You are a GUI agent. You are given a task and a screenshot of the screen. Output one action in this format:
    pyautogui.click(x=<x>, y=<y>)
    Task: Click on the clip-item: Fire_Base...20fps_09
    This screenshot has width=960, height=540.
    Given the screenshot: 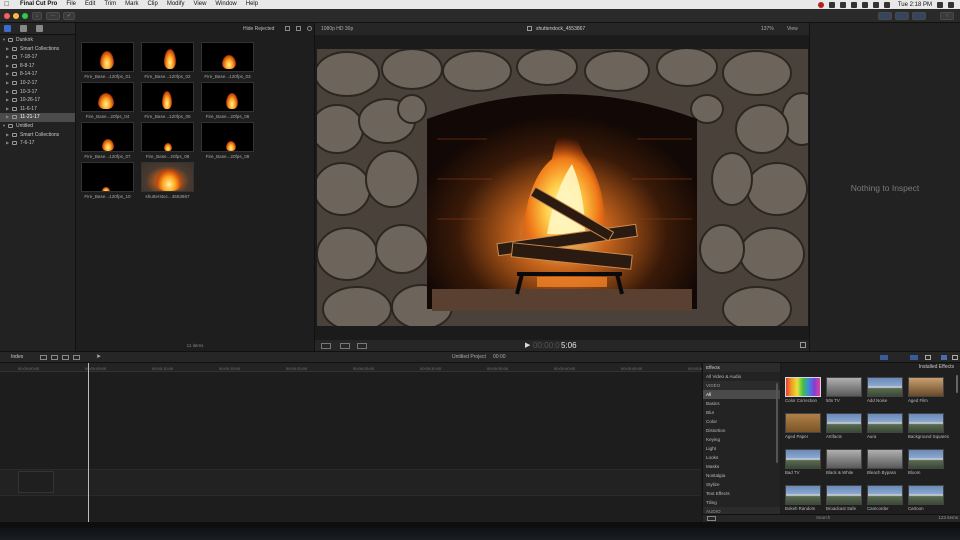 What is the action you would take?
    pyautogui.click(x=227, y=140)
    